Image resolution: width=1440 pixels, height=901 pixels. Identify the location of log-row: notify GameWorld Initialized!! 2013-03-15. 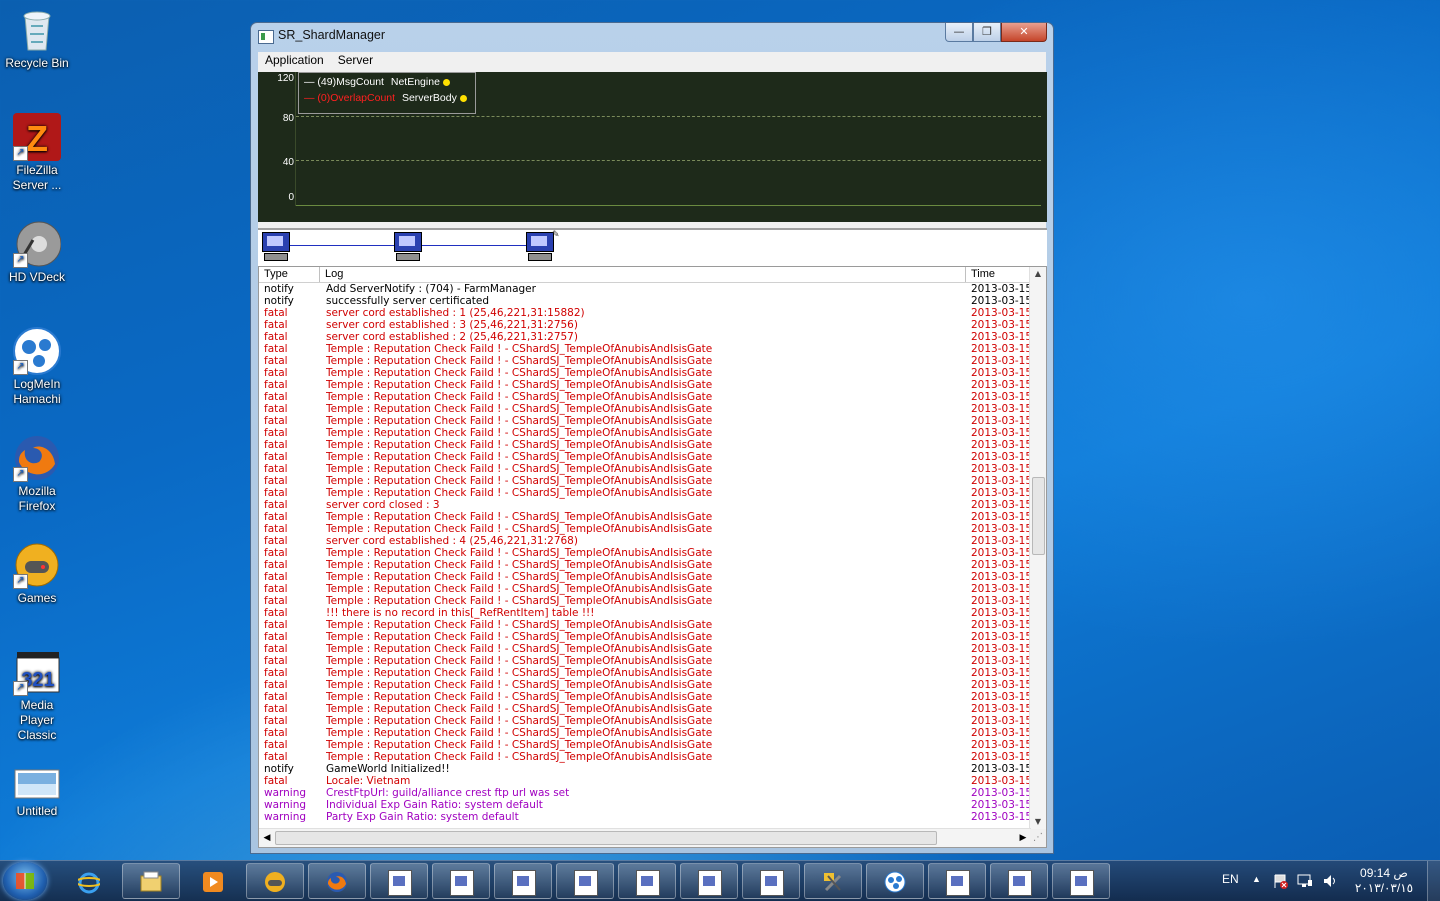
(645, 769).